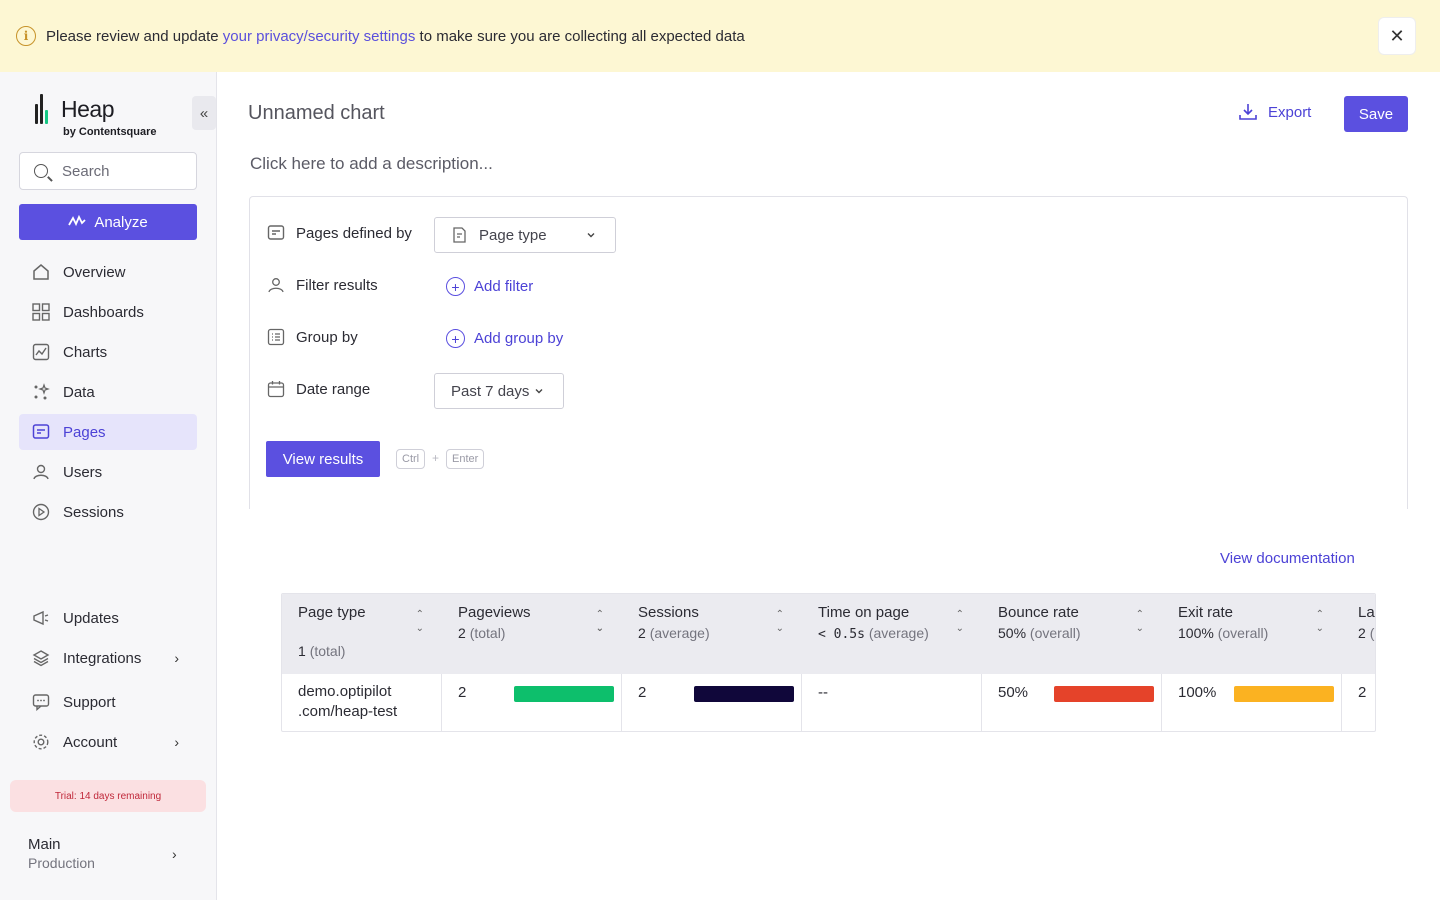 This screenshot has height=900, width=1440. I want to click on sidebar-item-dashboards: Dashboards, so click(108, 312).